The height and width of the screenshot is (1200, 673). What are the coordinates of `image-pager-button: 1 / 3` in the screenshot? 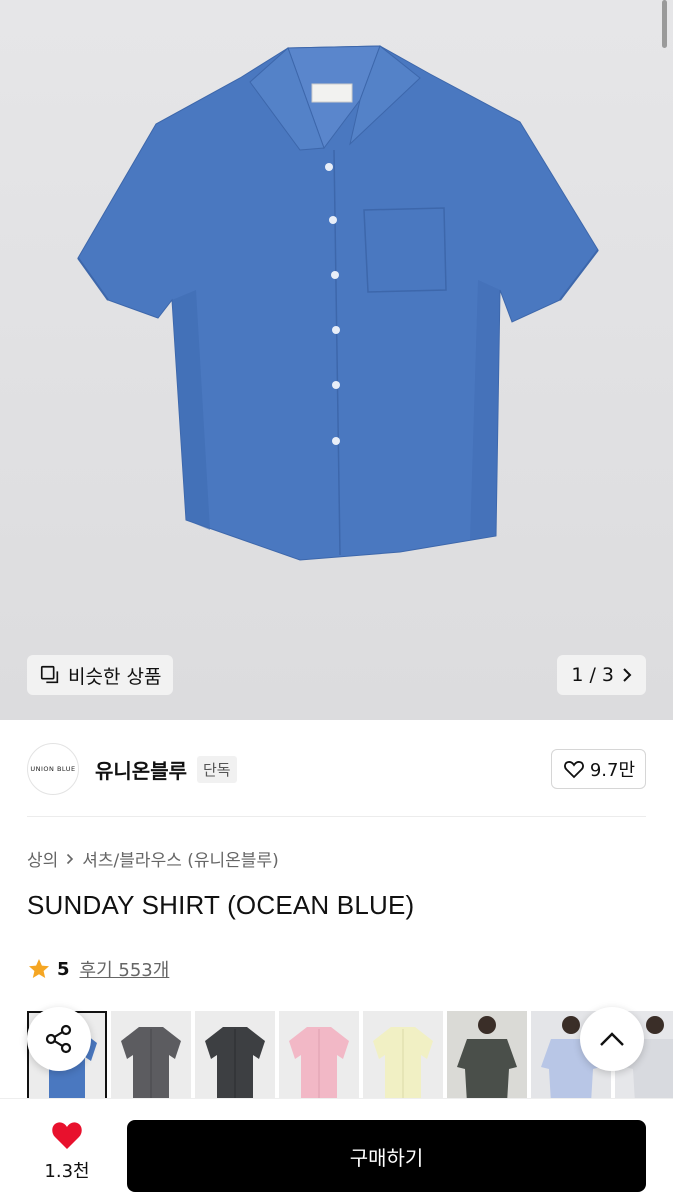 It's located at (601, 675).